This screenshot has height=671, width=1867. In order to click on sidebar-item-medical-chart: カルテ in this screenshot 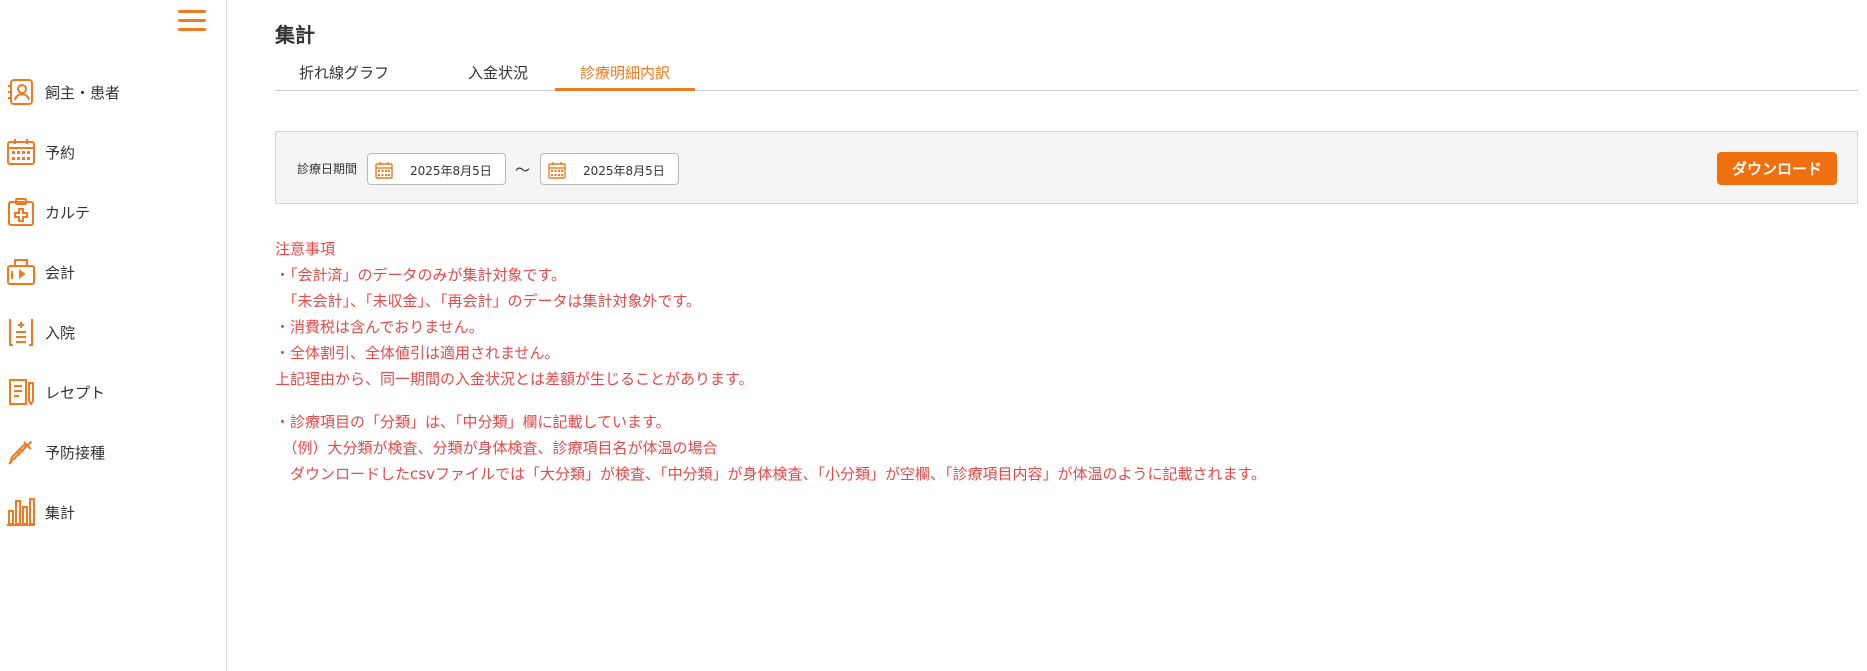, I will do `click(113, 212)`.